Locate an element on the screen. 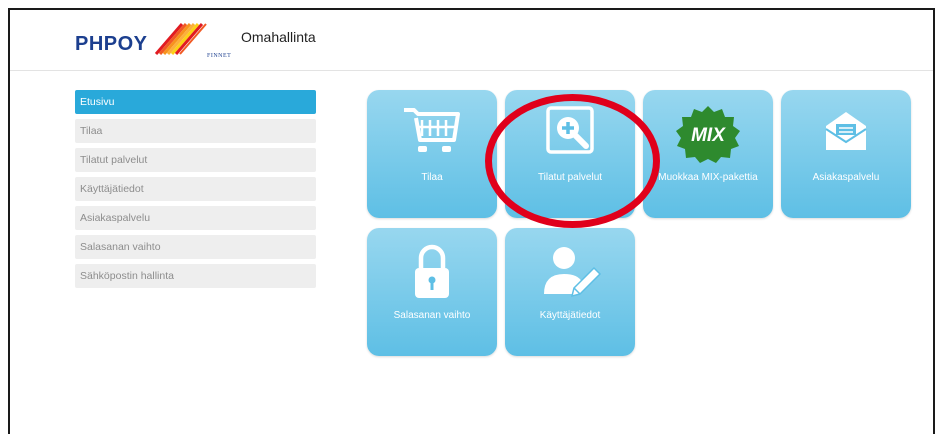 The height and width of the screenshot is (434, 943). finnet-logo-icon is located at coordinates (180, 39).